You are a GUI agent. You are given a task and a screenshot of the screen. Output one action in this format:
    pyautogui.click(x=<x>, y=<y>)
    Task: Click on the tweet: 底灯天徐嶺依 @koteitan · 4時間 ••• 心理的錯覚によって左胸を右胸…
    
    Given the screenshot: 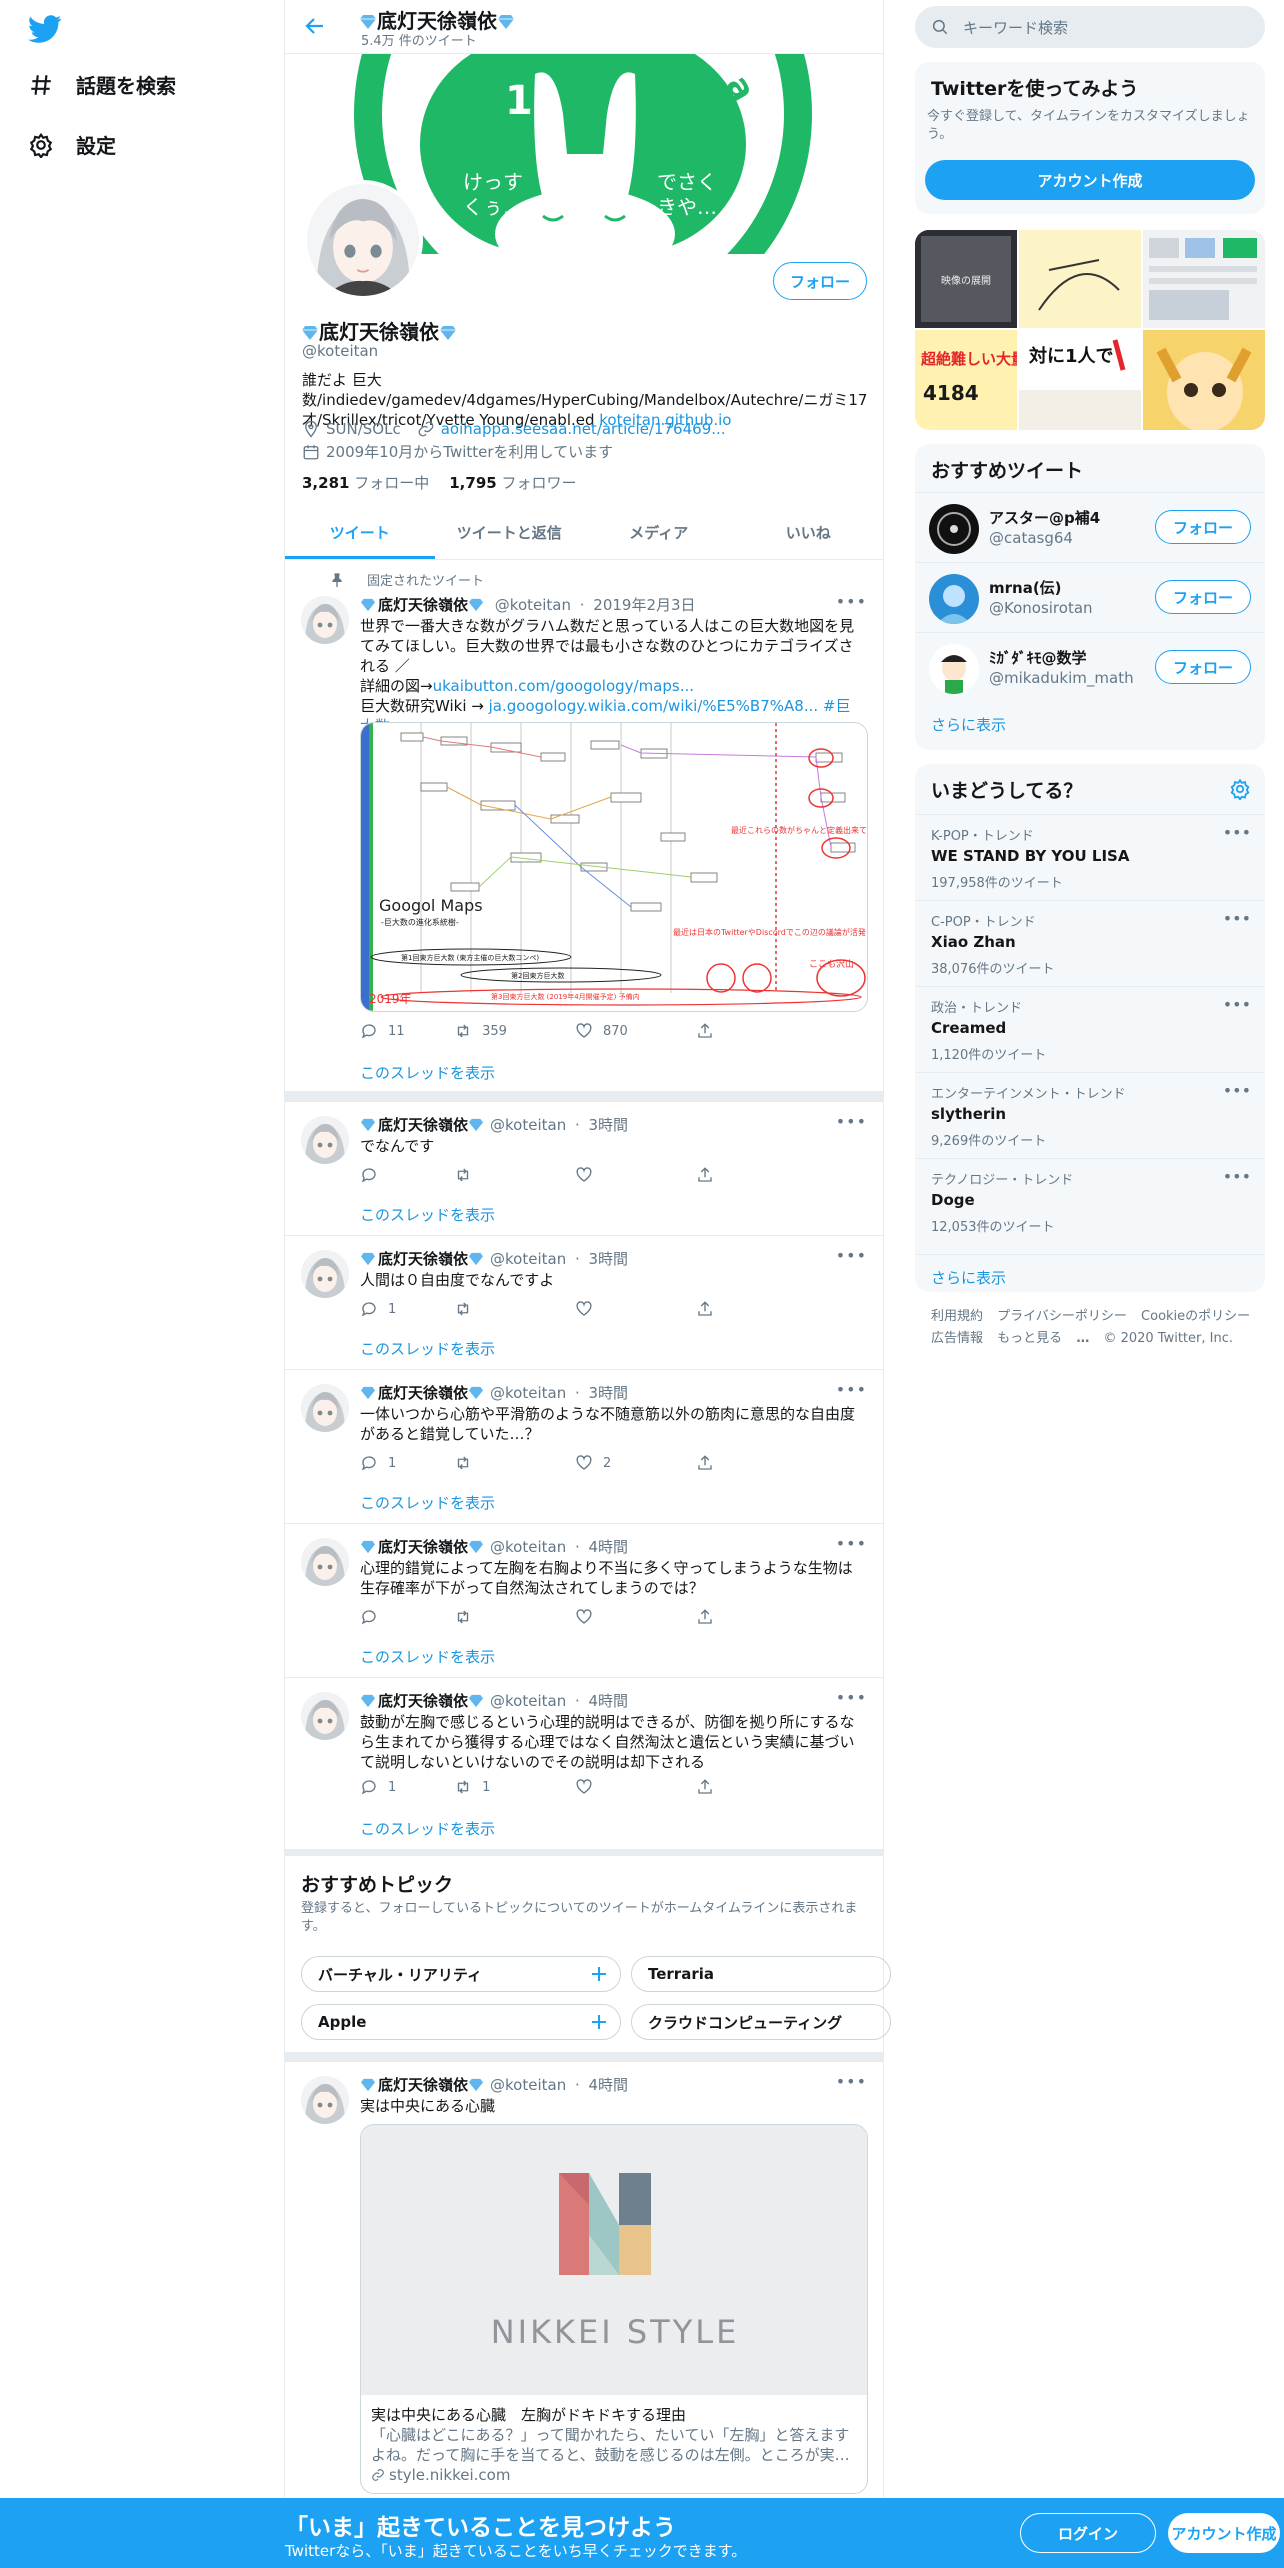 What is the action you would take?
    pyautogui.click(x=584, y=1601)
    